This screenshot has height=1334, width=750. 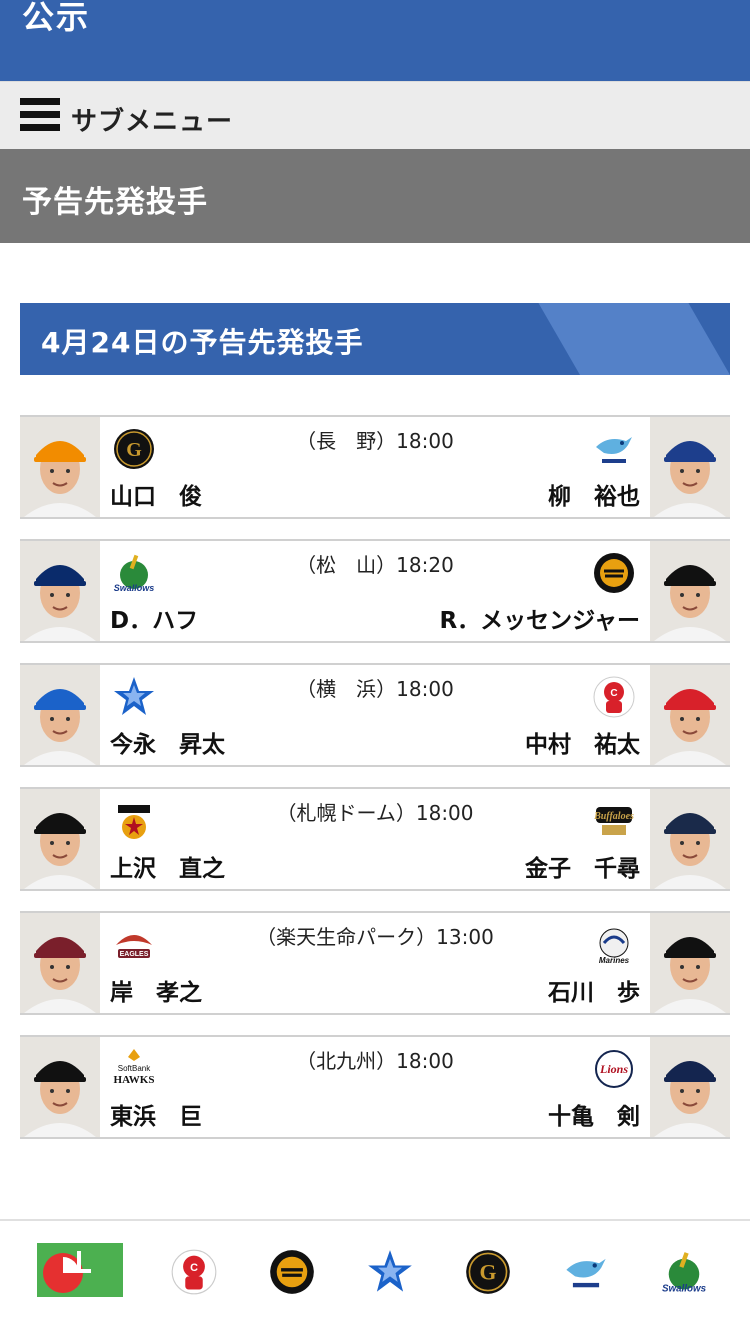 What do you see at coordinates (115, 202) in the screenshot?
I see `section-title: 予告先発投手` at bounding box center [115, 202].